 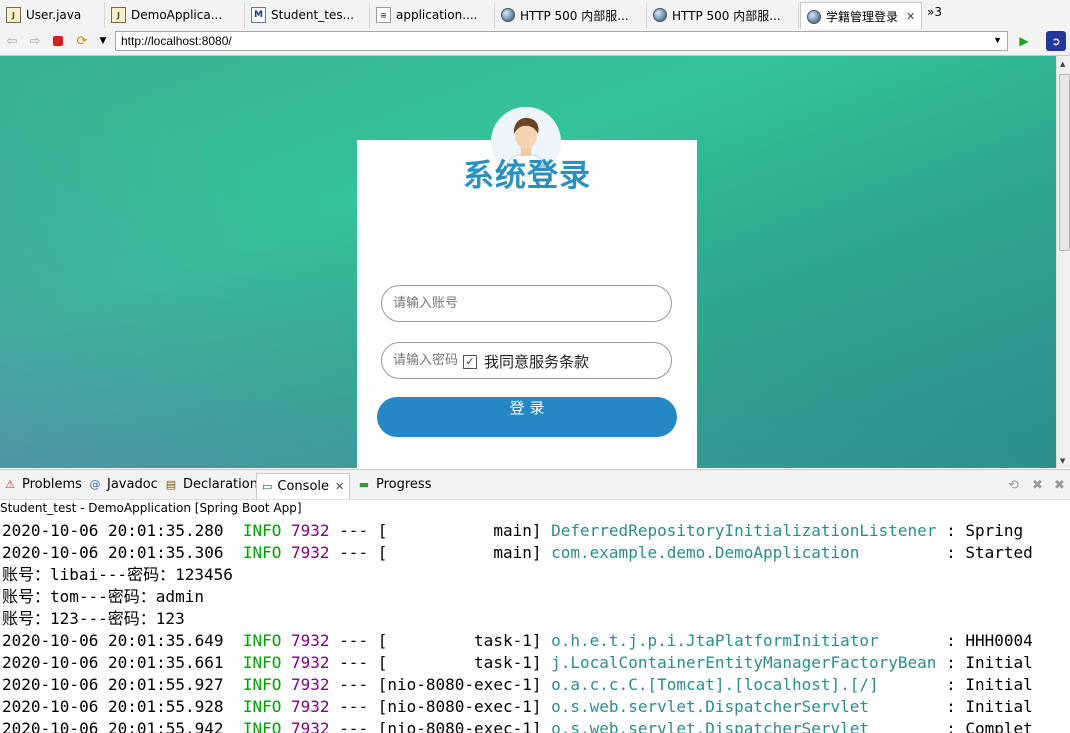 I want to click on log-logger: o.h.e.t.j.p.i.JtaPlatformInitiator, so click(x=744, y=640).